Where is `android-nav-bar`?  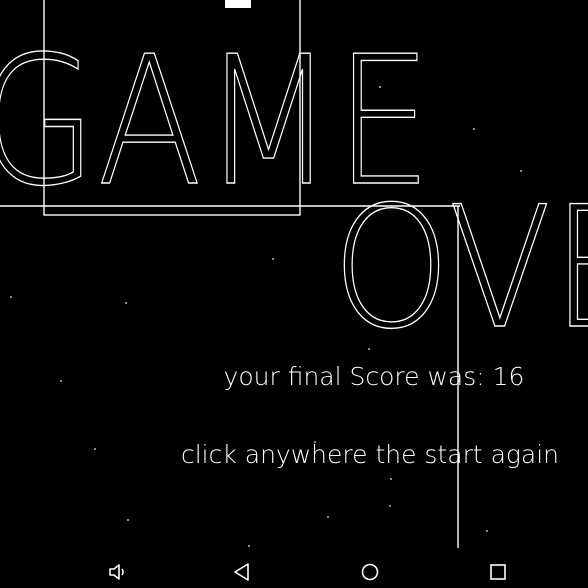
android-nav-bar is located at coordinates (294, 568).